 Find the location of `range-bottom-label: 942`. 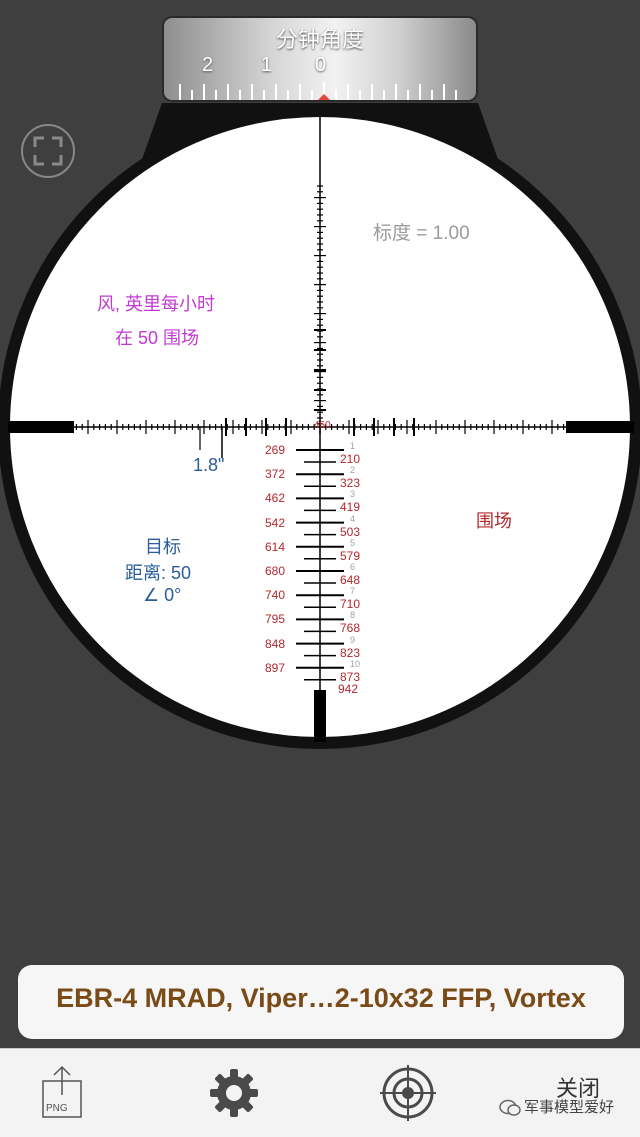

range-bottom-label: 942 is located at coordinates (348, 689).